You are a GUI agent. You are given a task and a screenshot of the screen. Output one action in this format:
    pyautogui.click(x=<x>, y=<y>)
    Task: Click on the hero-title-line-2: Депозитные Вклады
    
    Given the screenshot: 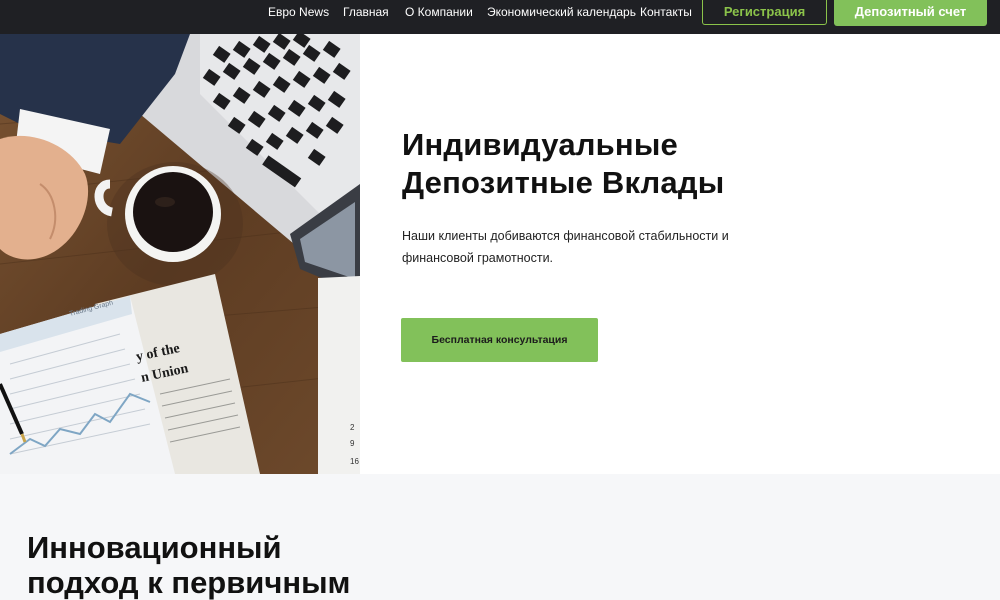 What is the action you would take?
    pyautogui.click(x=563, y=182)
    